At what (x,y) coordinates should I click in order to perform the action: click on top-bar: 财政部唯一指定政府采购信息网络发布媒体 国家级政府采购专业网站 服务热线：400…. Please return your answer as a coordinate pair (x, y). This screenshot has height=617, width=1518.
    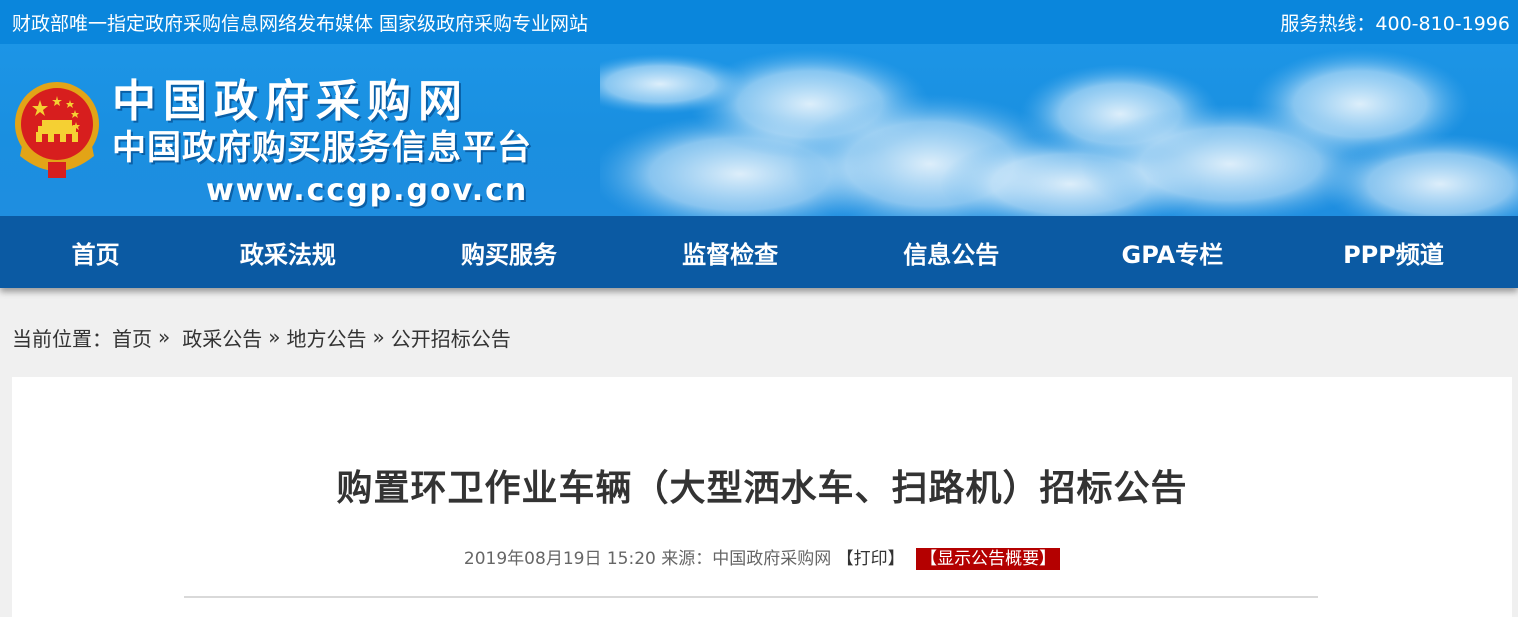
    Looking at the image, I should click on (759, 22).